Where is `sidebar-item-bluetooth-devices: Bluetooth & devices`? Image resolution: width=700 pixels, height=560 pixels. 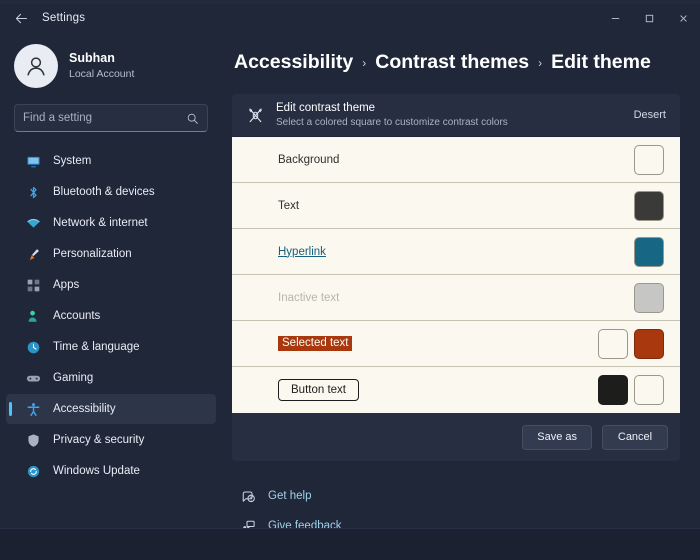 sidebar-item-bluetooth-devices: Bluetooth & devices is located at coordinates (111, 192).